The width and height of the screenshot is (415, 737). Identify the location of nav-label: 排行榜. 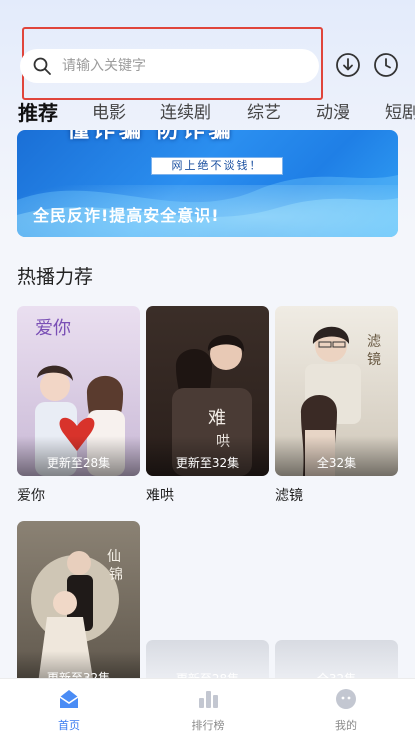
(208, 725).